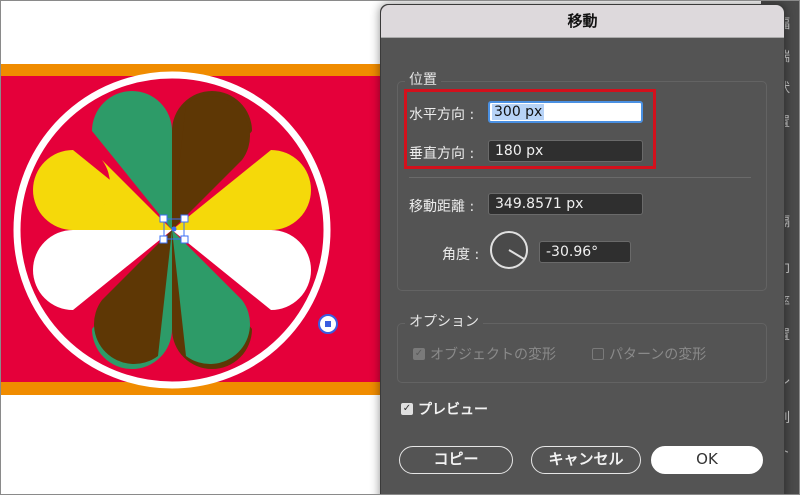 The width and height of the screenshot is (800, 495). Describe the element at coordinates (456, 460) in the screenshot. I see `copy-button: コピー` at that location.